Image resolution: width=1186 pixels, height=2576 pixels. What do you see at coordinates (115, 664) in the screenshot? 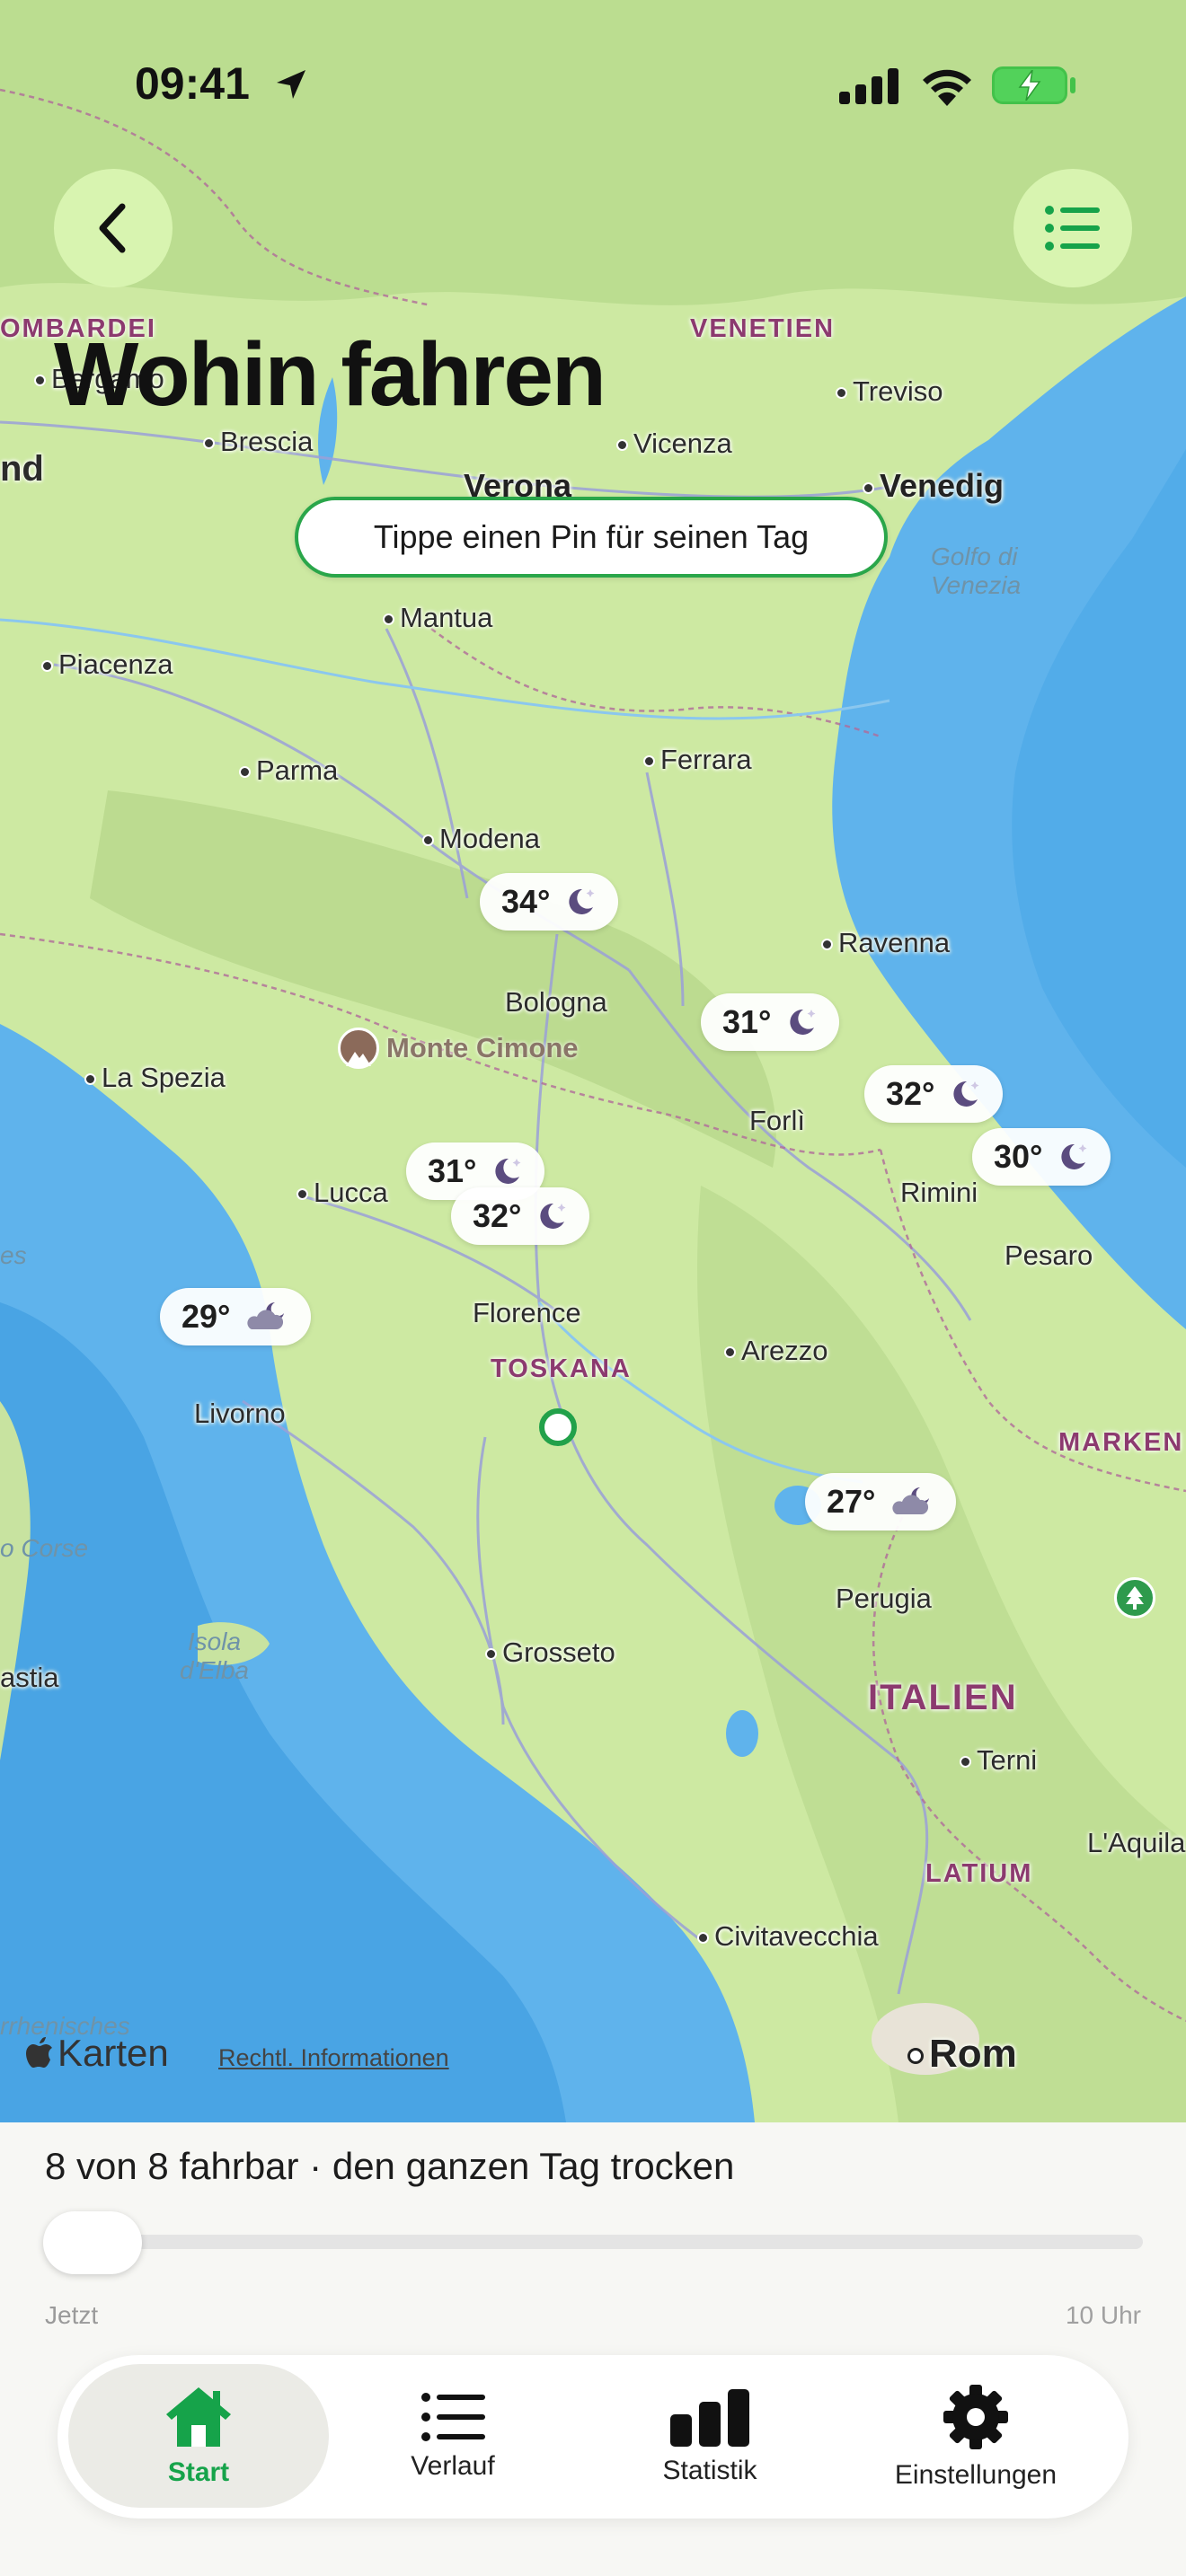
I see `city-label: Piacenza` at bounding box center [115, 664].